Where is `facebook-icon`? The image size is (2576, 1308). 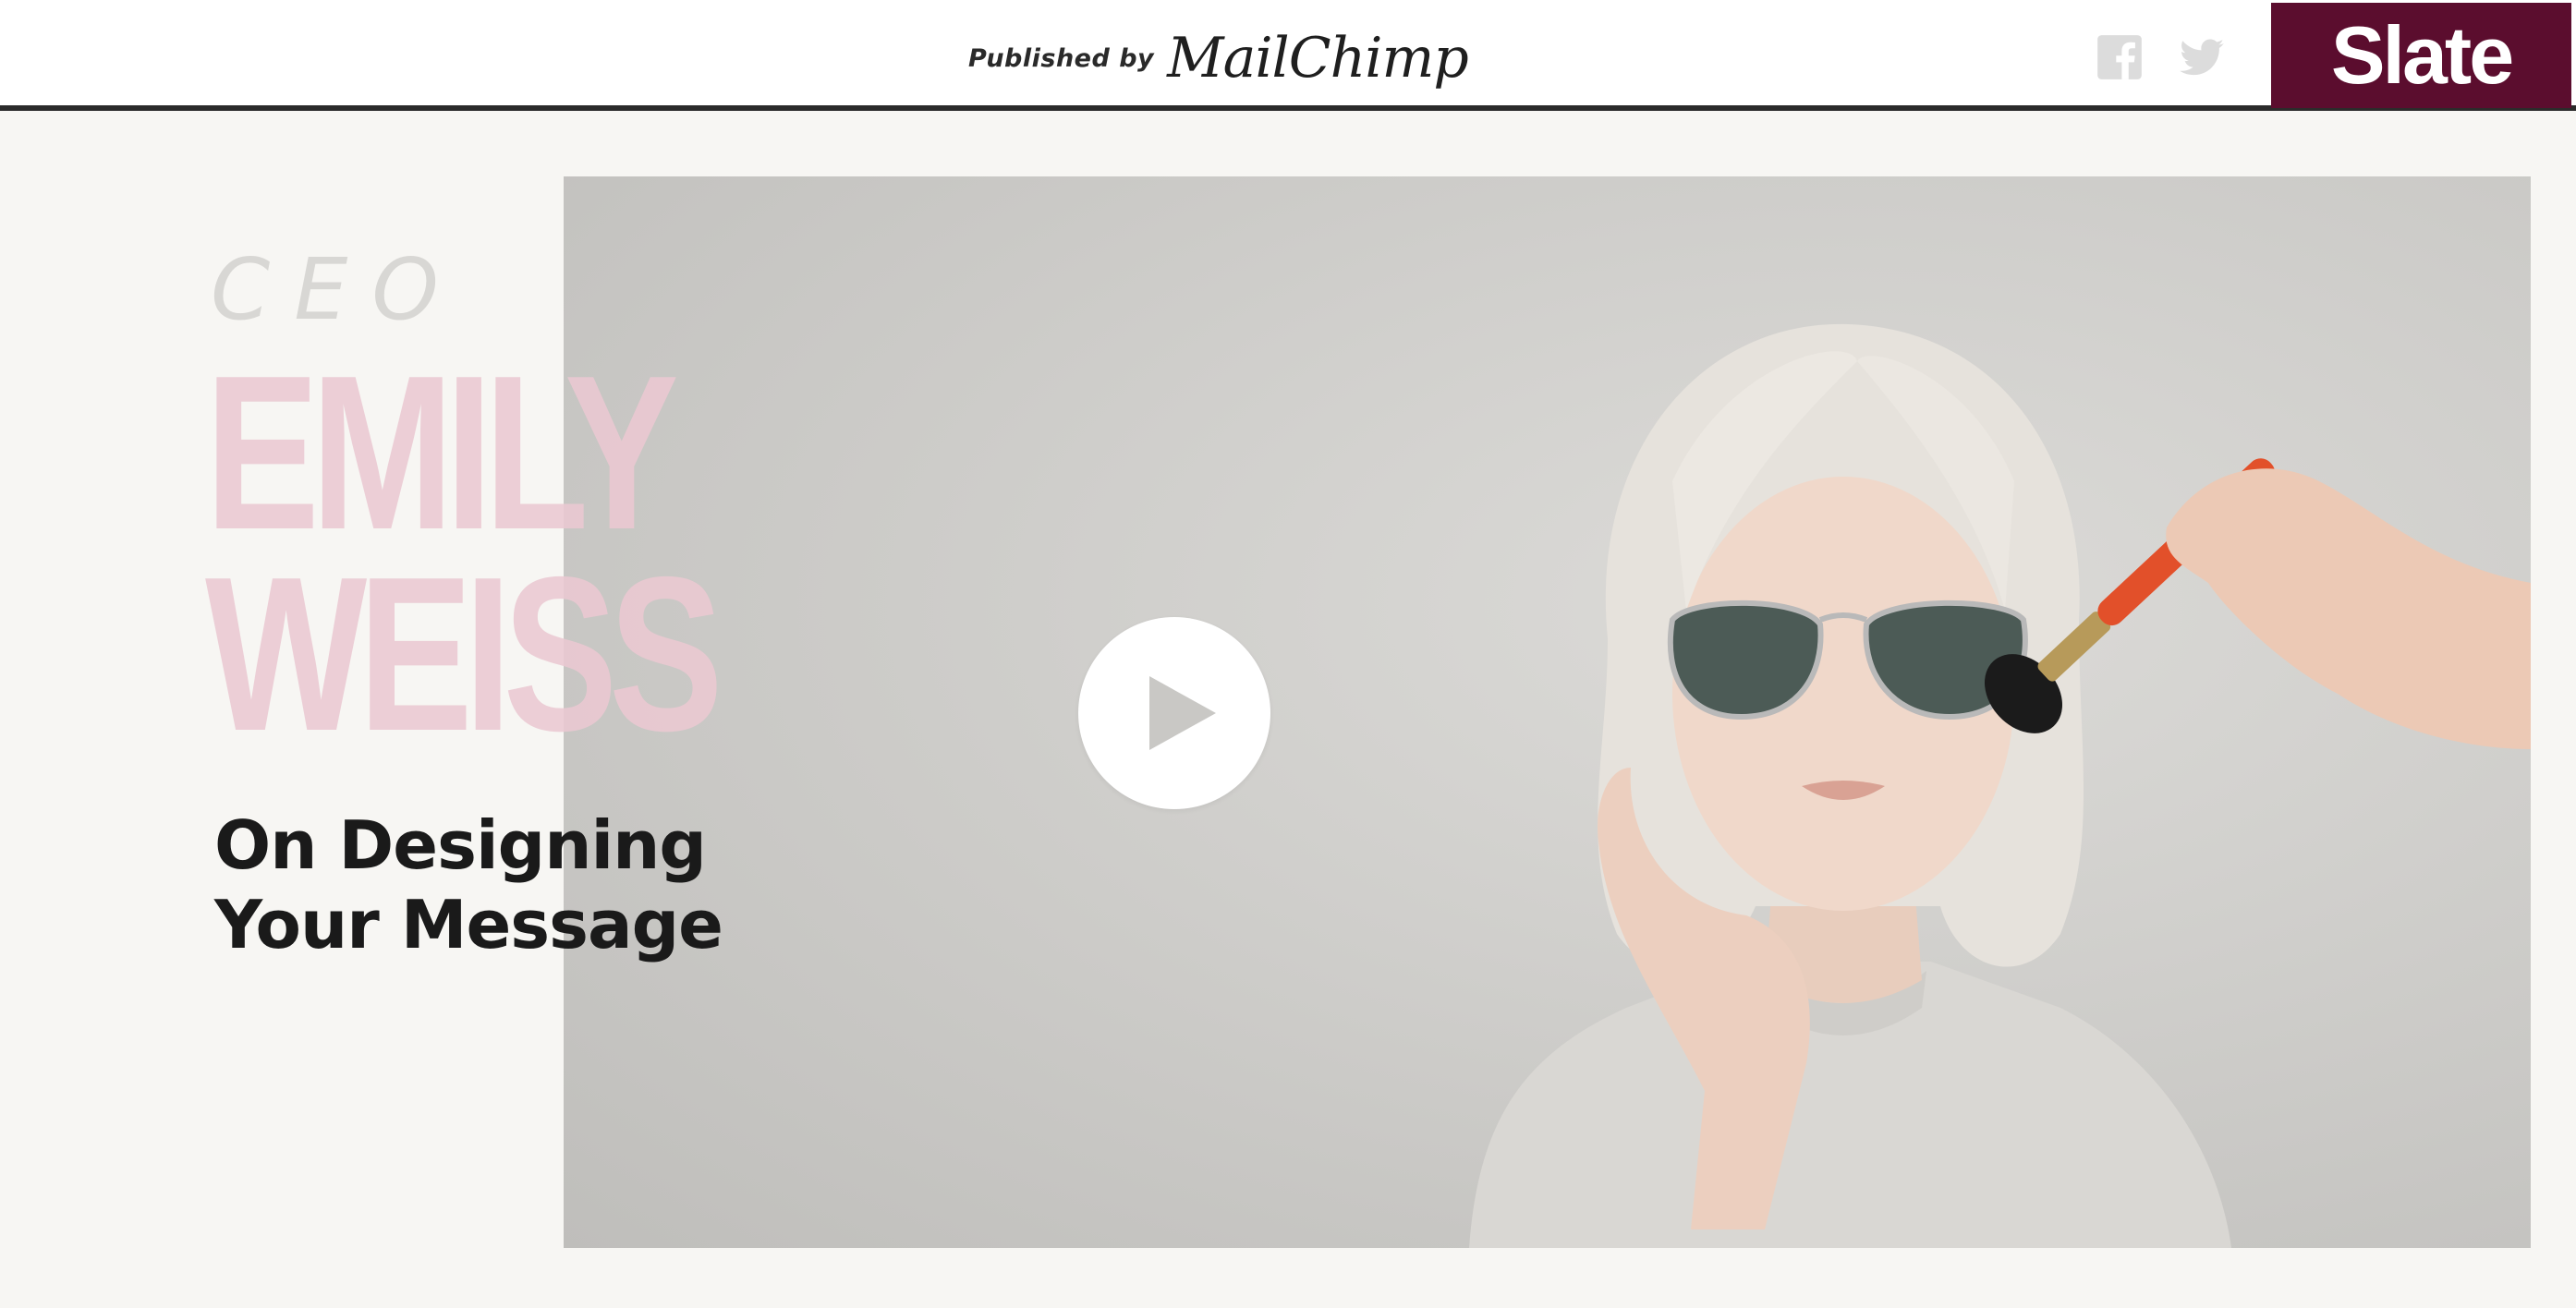
facebook-icon is located at coordinates (2119, 57).